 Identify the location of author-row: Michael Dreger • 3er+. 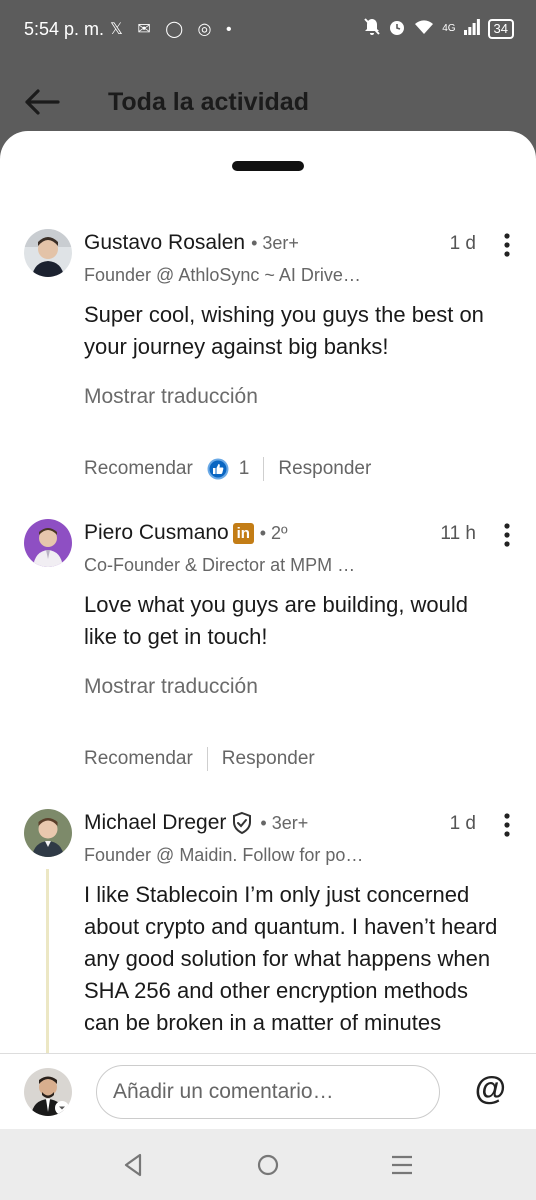
(196, 823).